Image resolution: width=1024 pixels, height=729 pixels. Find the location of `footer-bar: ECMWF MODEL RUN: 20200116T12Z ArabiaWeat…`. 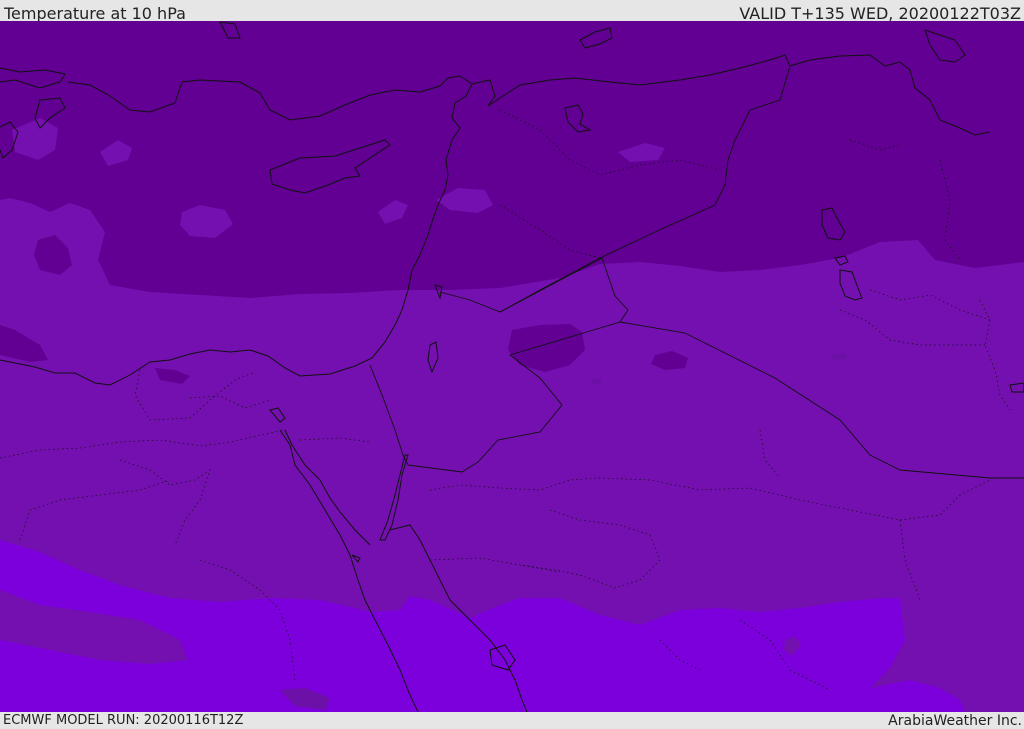

footer-bar: ECMWF MODEL RUN: 20200116T12Z ArabiaWeat… is located at coordinates (512, 720).